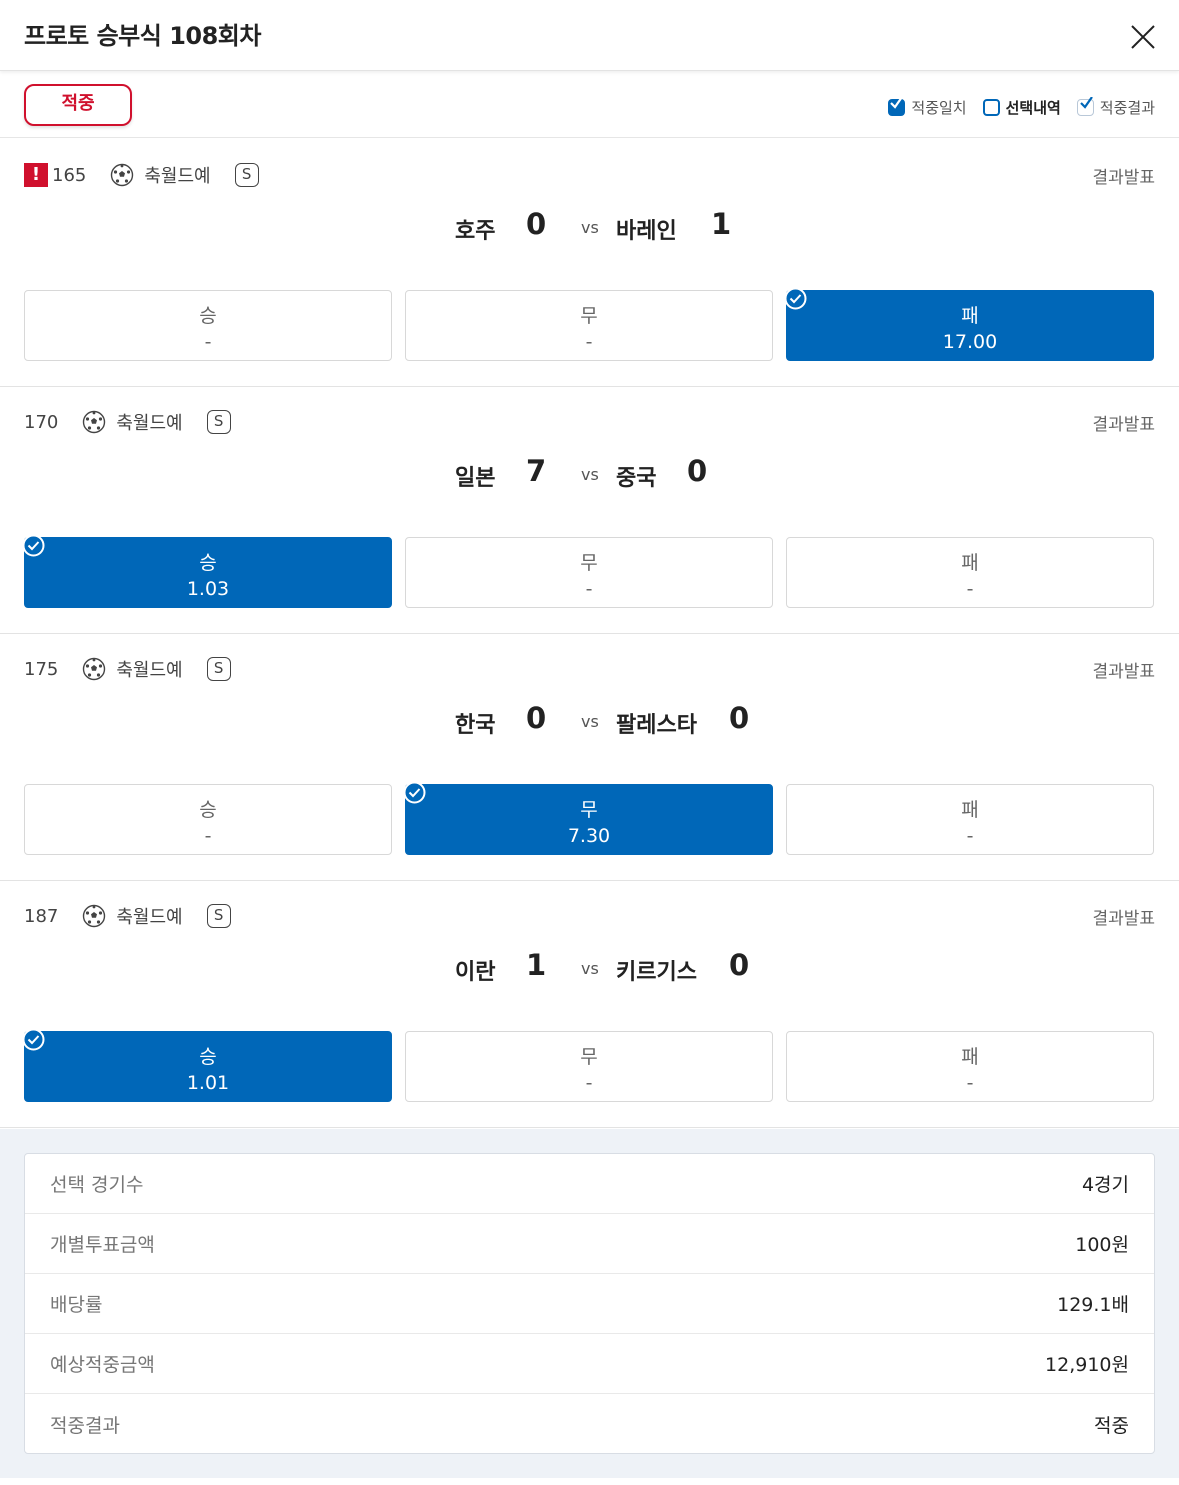 The width and height of the screenshot is (1179, 1485). I want to click on match-number: 170, so click(41, 422).